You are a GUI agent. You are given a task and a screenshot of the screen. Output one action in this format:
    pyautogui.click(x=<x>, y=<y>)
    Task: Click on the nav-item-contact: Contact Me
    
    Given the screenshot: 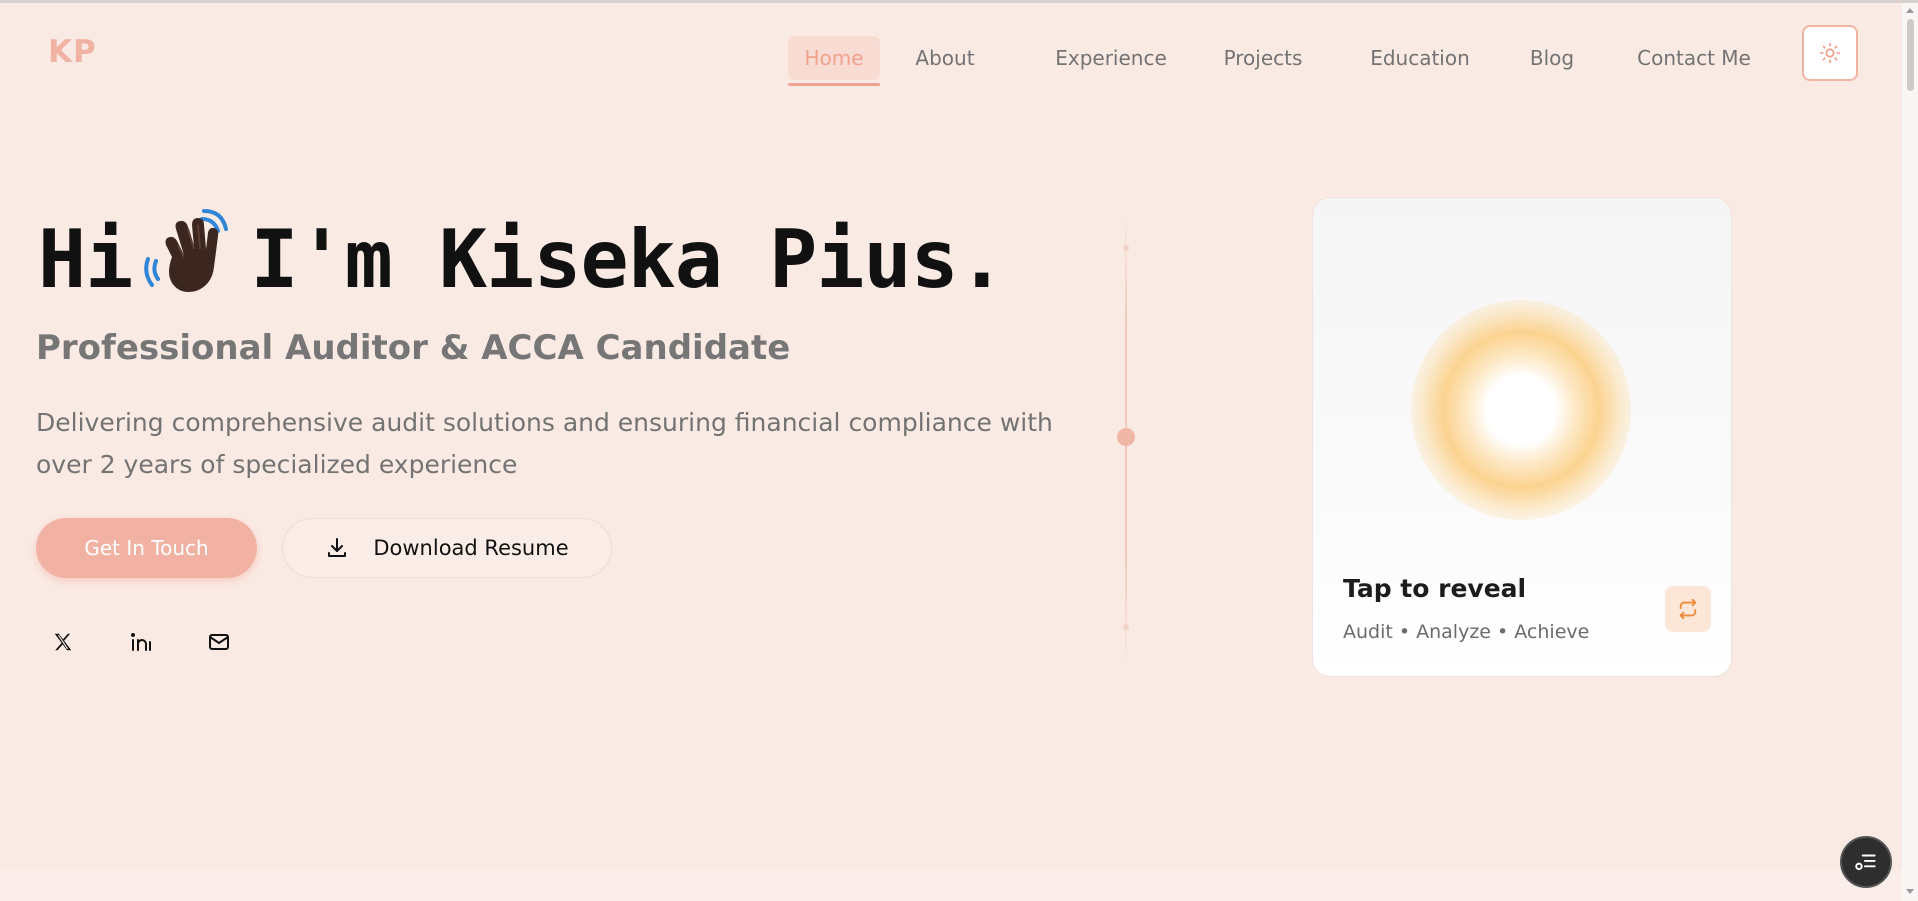 What is the action you would take?
    pyautogui.click(x=1694, y=61)
    